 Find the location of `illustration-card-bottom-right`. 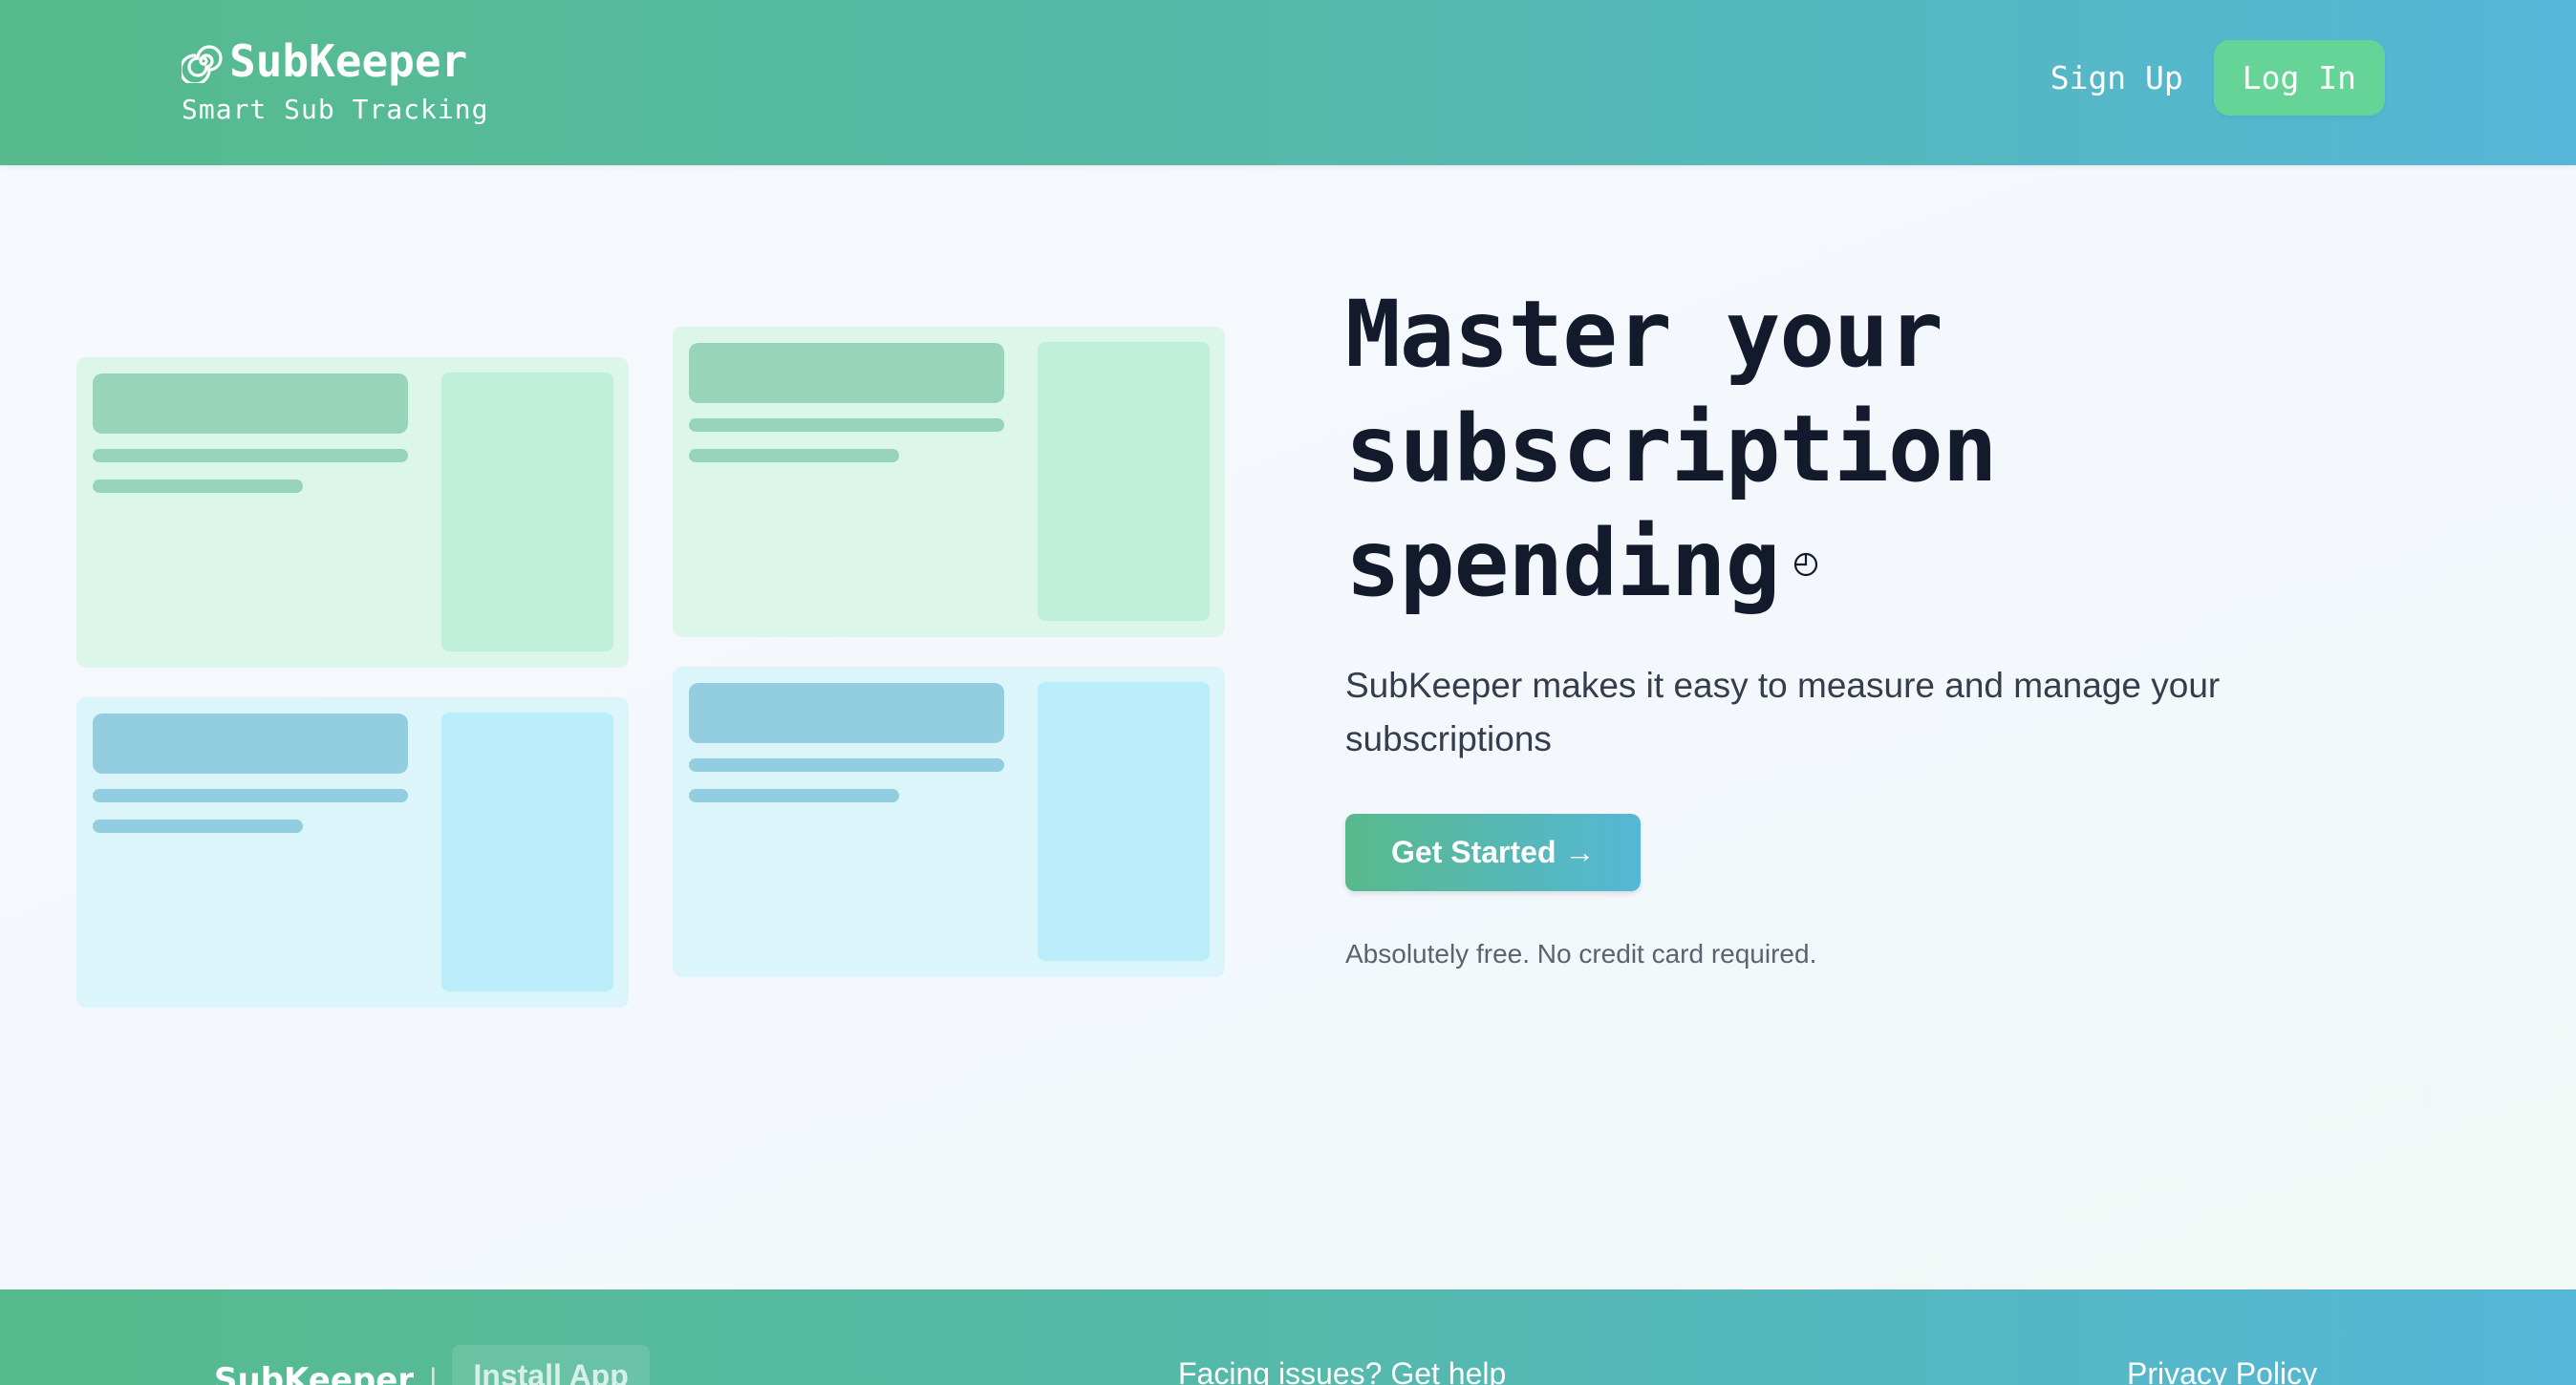

illustration-card-bottom-right is located at coordinates (949, 822).